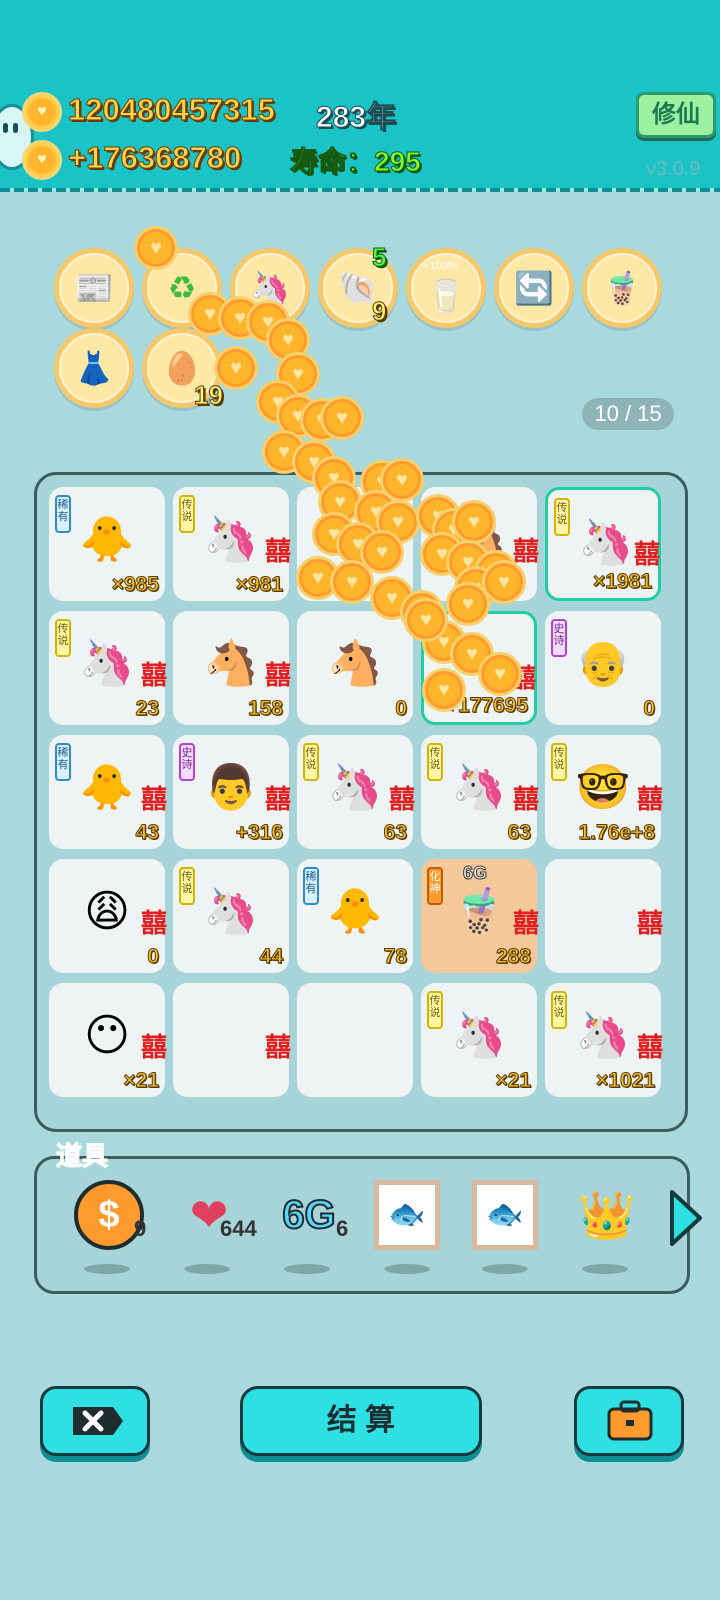 This screenshot has width=720, height=1600. Describe the element at coordinates (355, 663) in the screenshot. I see `character-icon: 🐴` at that location.